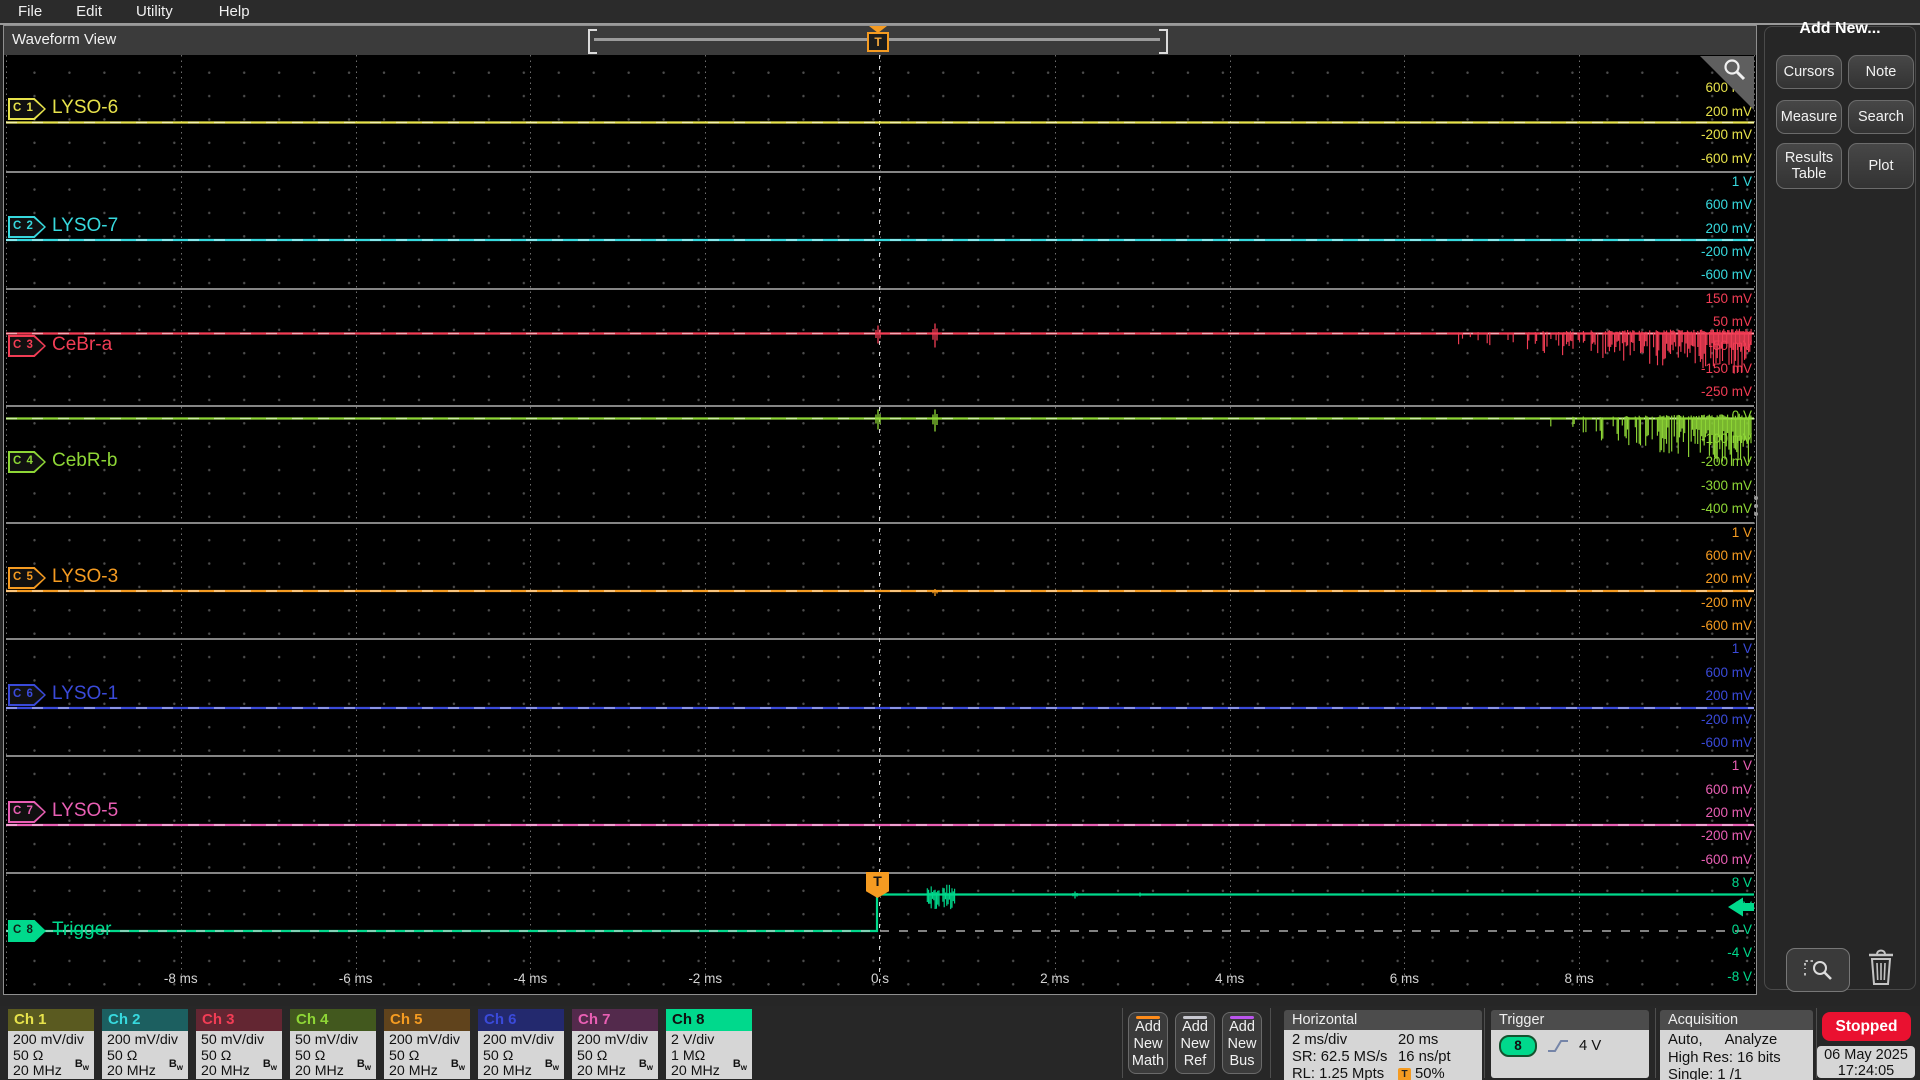  I want to click on trigger-source-badge: 8, so click(1518, 1046).